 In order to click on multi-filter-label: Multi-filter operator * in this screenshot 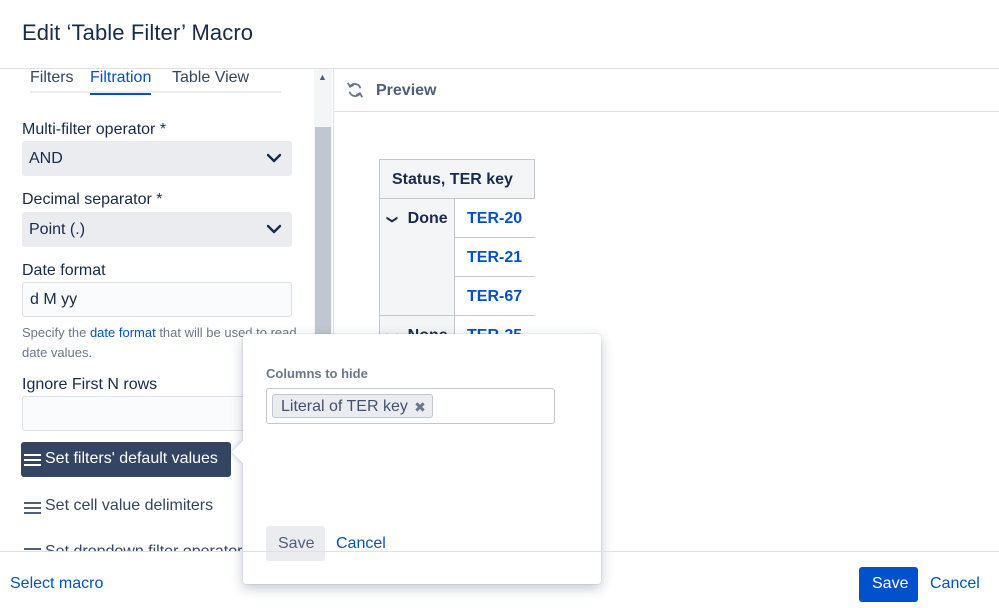, I will do `click(94, 129)`.